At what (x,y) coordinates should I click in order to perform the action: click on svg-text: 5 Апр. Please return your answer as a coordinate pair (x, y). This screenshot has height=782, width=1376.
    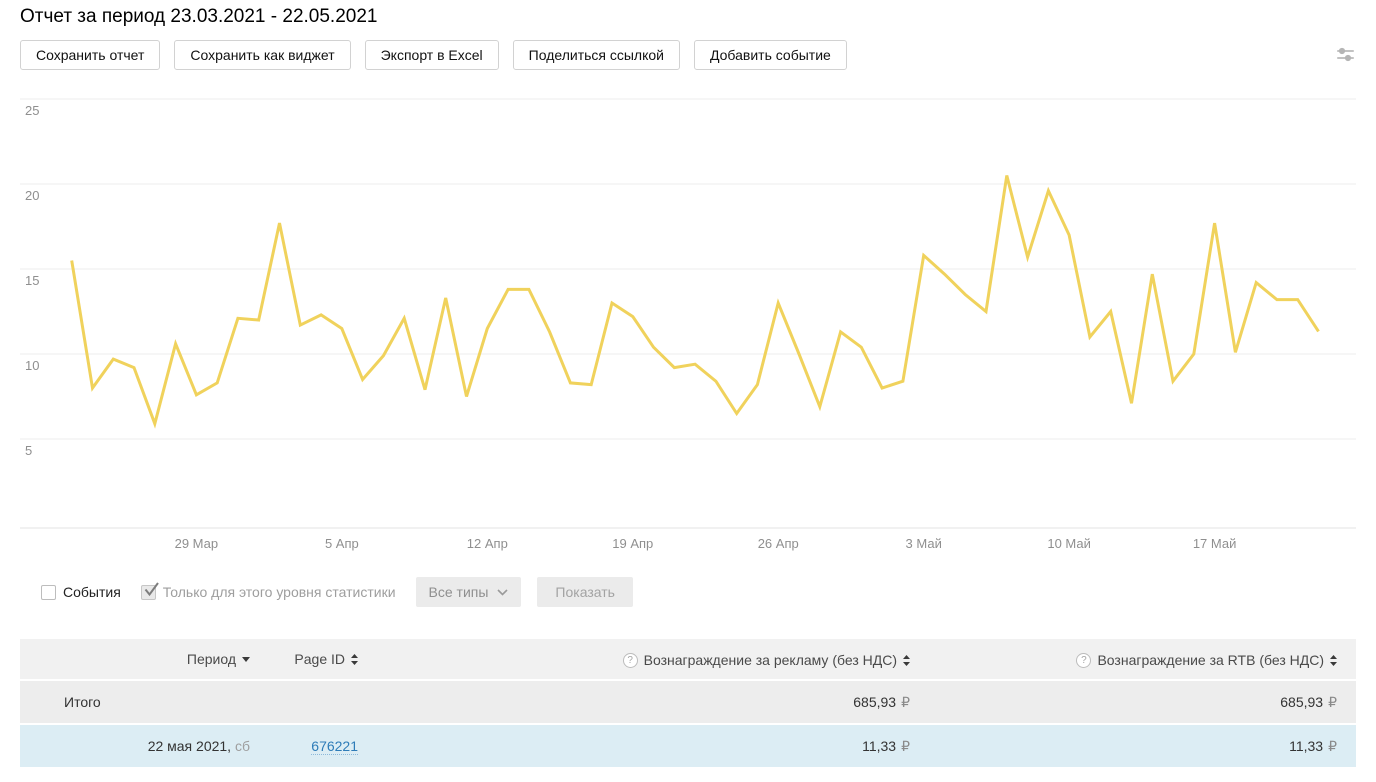
    Looking at the image, I should click on (342, 543).